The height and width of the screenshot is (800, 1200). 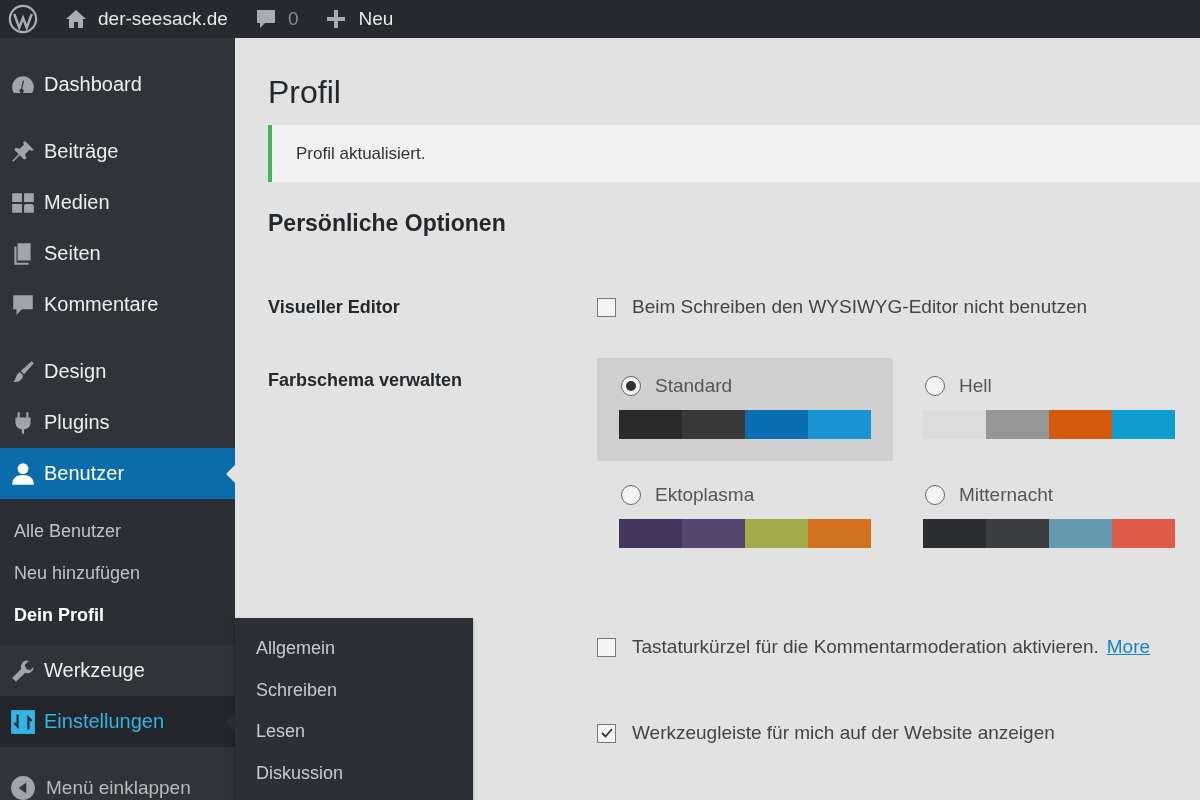 What do you see at coordinates (23, 19) in the screenshot?
I see `logo-icon` at bounding box center [23, 19].